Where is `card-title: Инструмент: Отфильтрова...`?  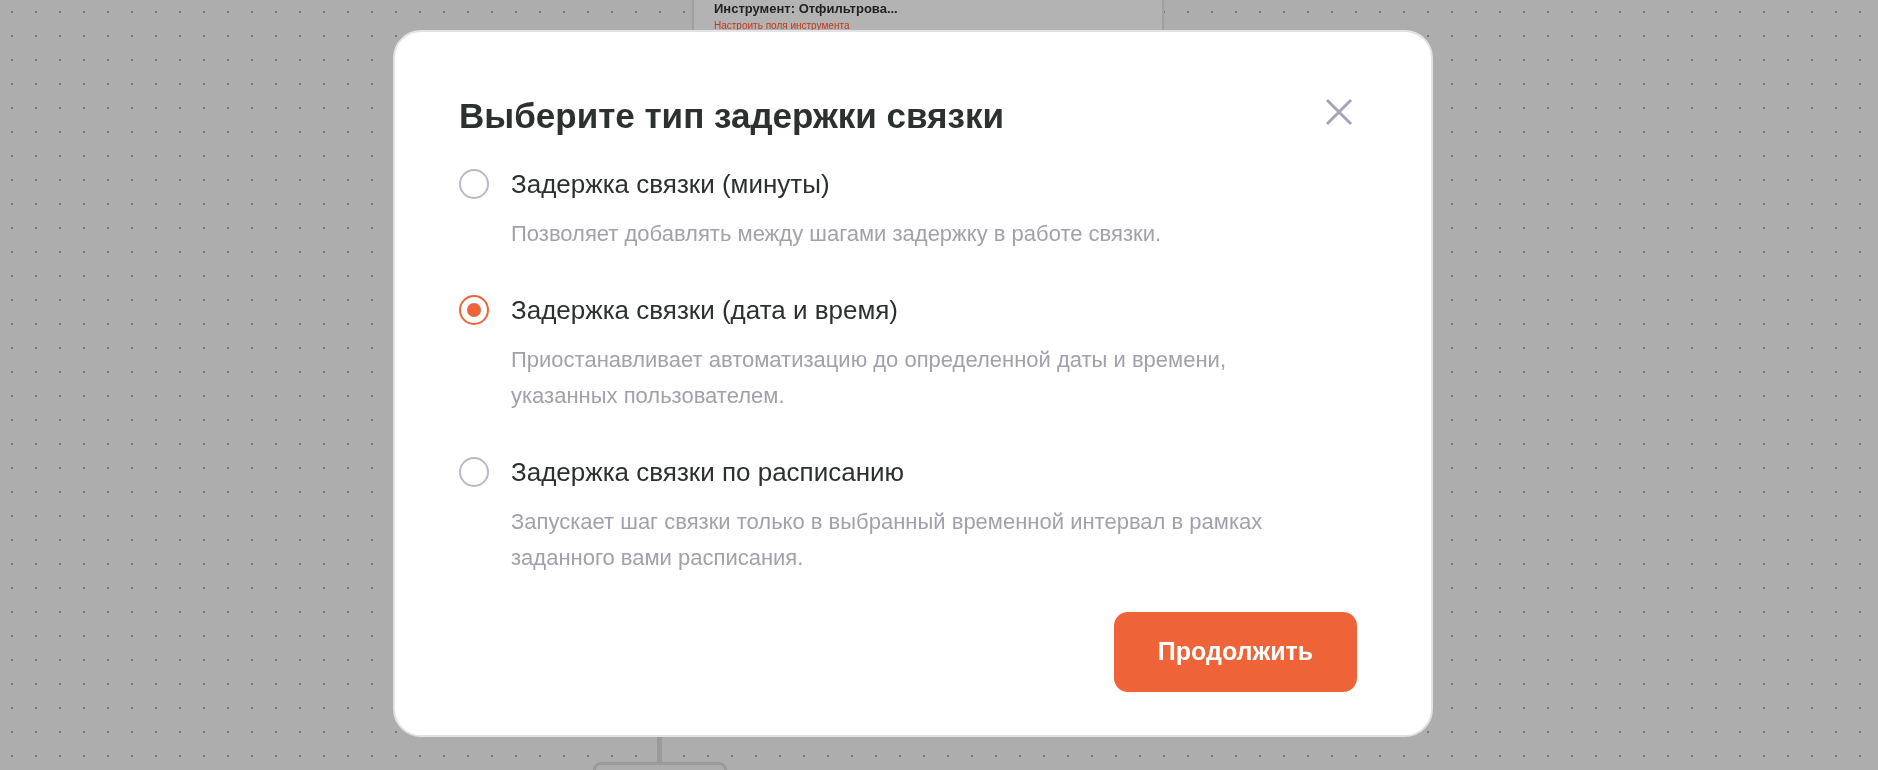 card-title: Инструмент: Отфильтрова... is located at coordinates (806, 9).